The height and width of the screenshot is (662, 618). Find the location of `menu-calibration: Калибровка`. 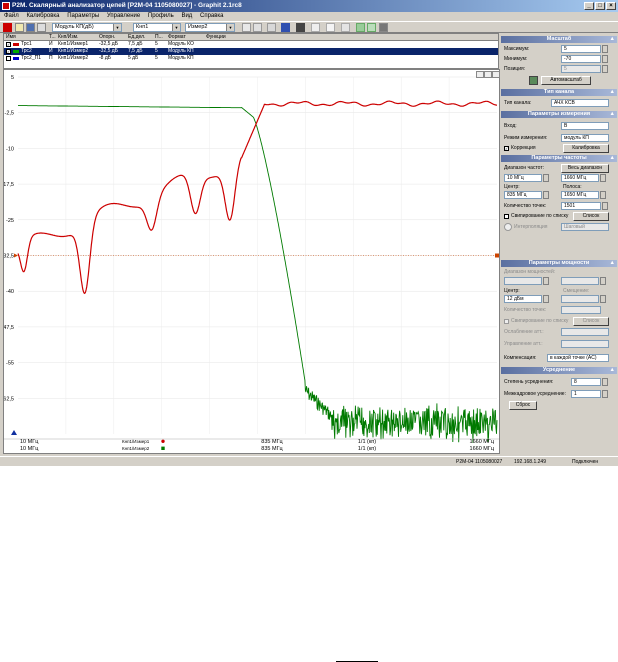

menu-calibration: Калибровка is located at coordinates (42, 16).